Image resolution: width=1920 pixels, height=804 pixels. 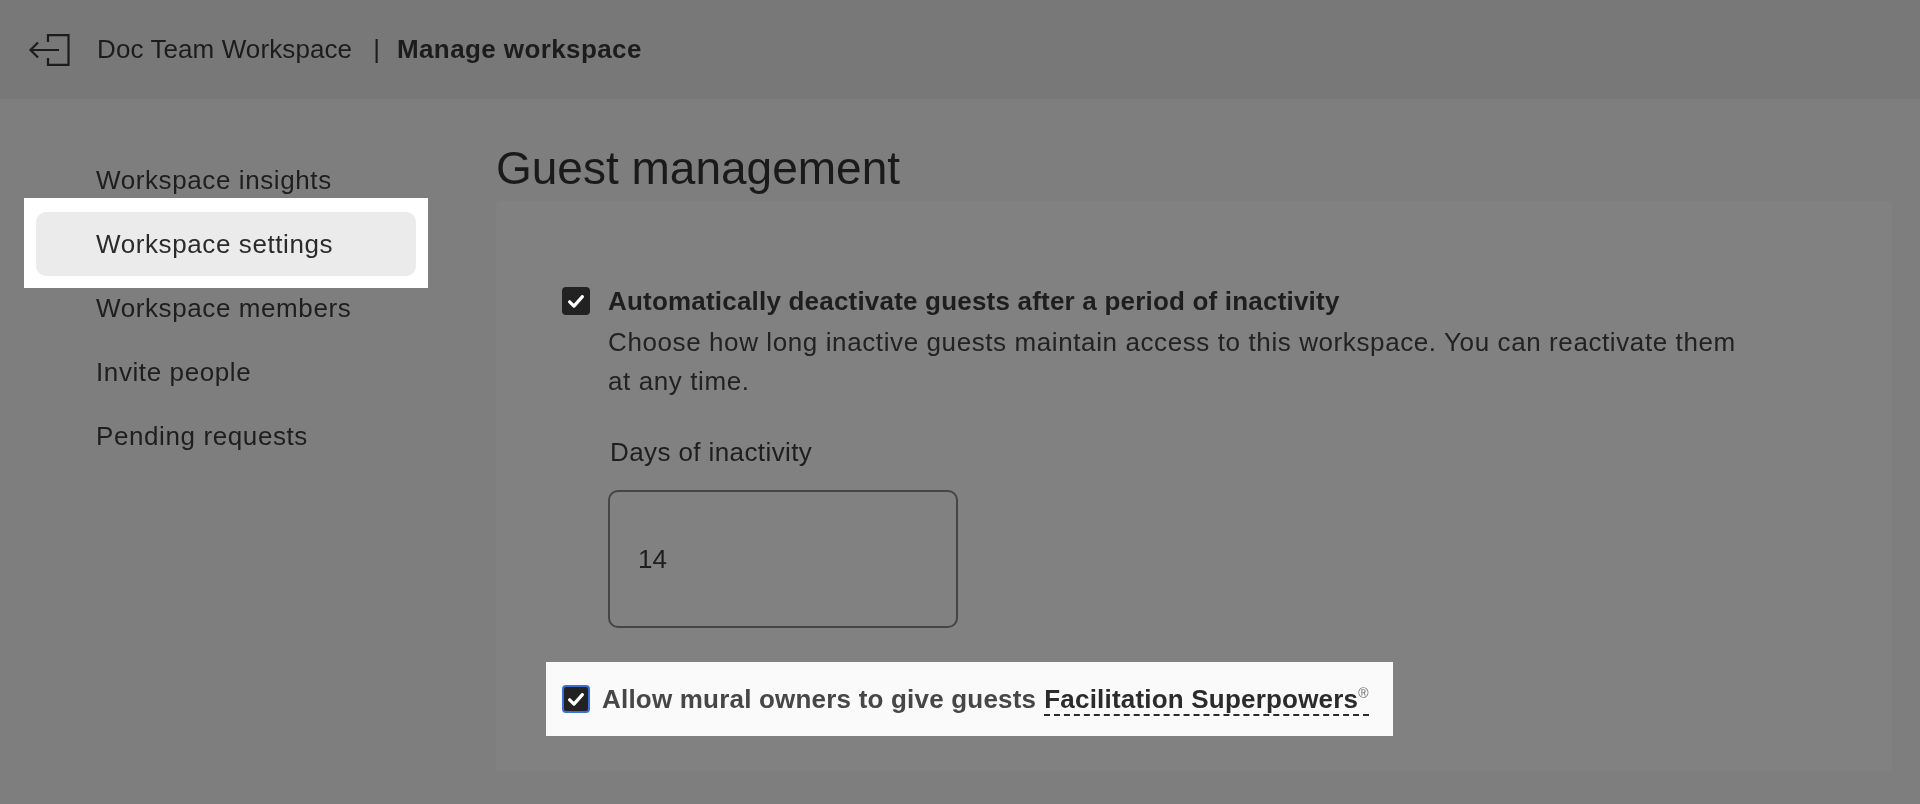 What do you see at coordinates (49, 49) in the screenshot?
I see `exit-icon` at bounding box center [49, 49].